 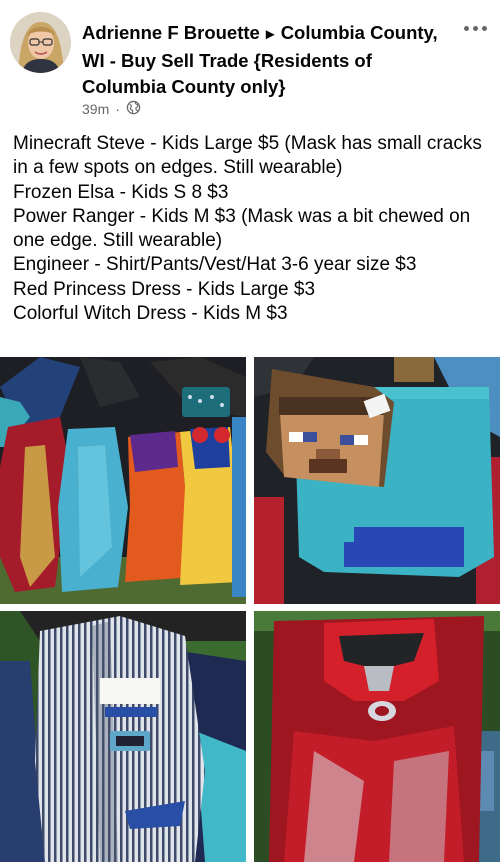 I want to click on photo-minecraft-steve, so click(x=377, y=480).